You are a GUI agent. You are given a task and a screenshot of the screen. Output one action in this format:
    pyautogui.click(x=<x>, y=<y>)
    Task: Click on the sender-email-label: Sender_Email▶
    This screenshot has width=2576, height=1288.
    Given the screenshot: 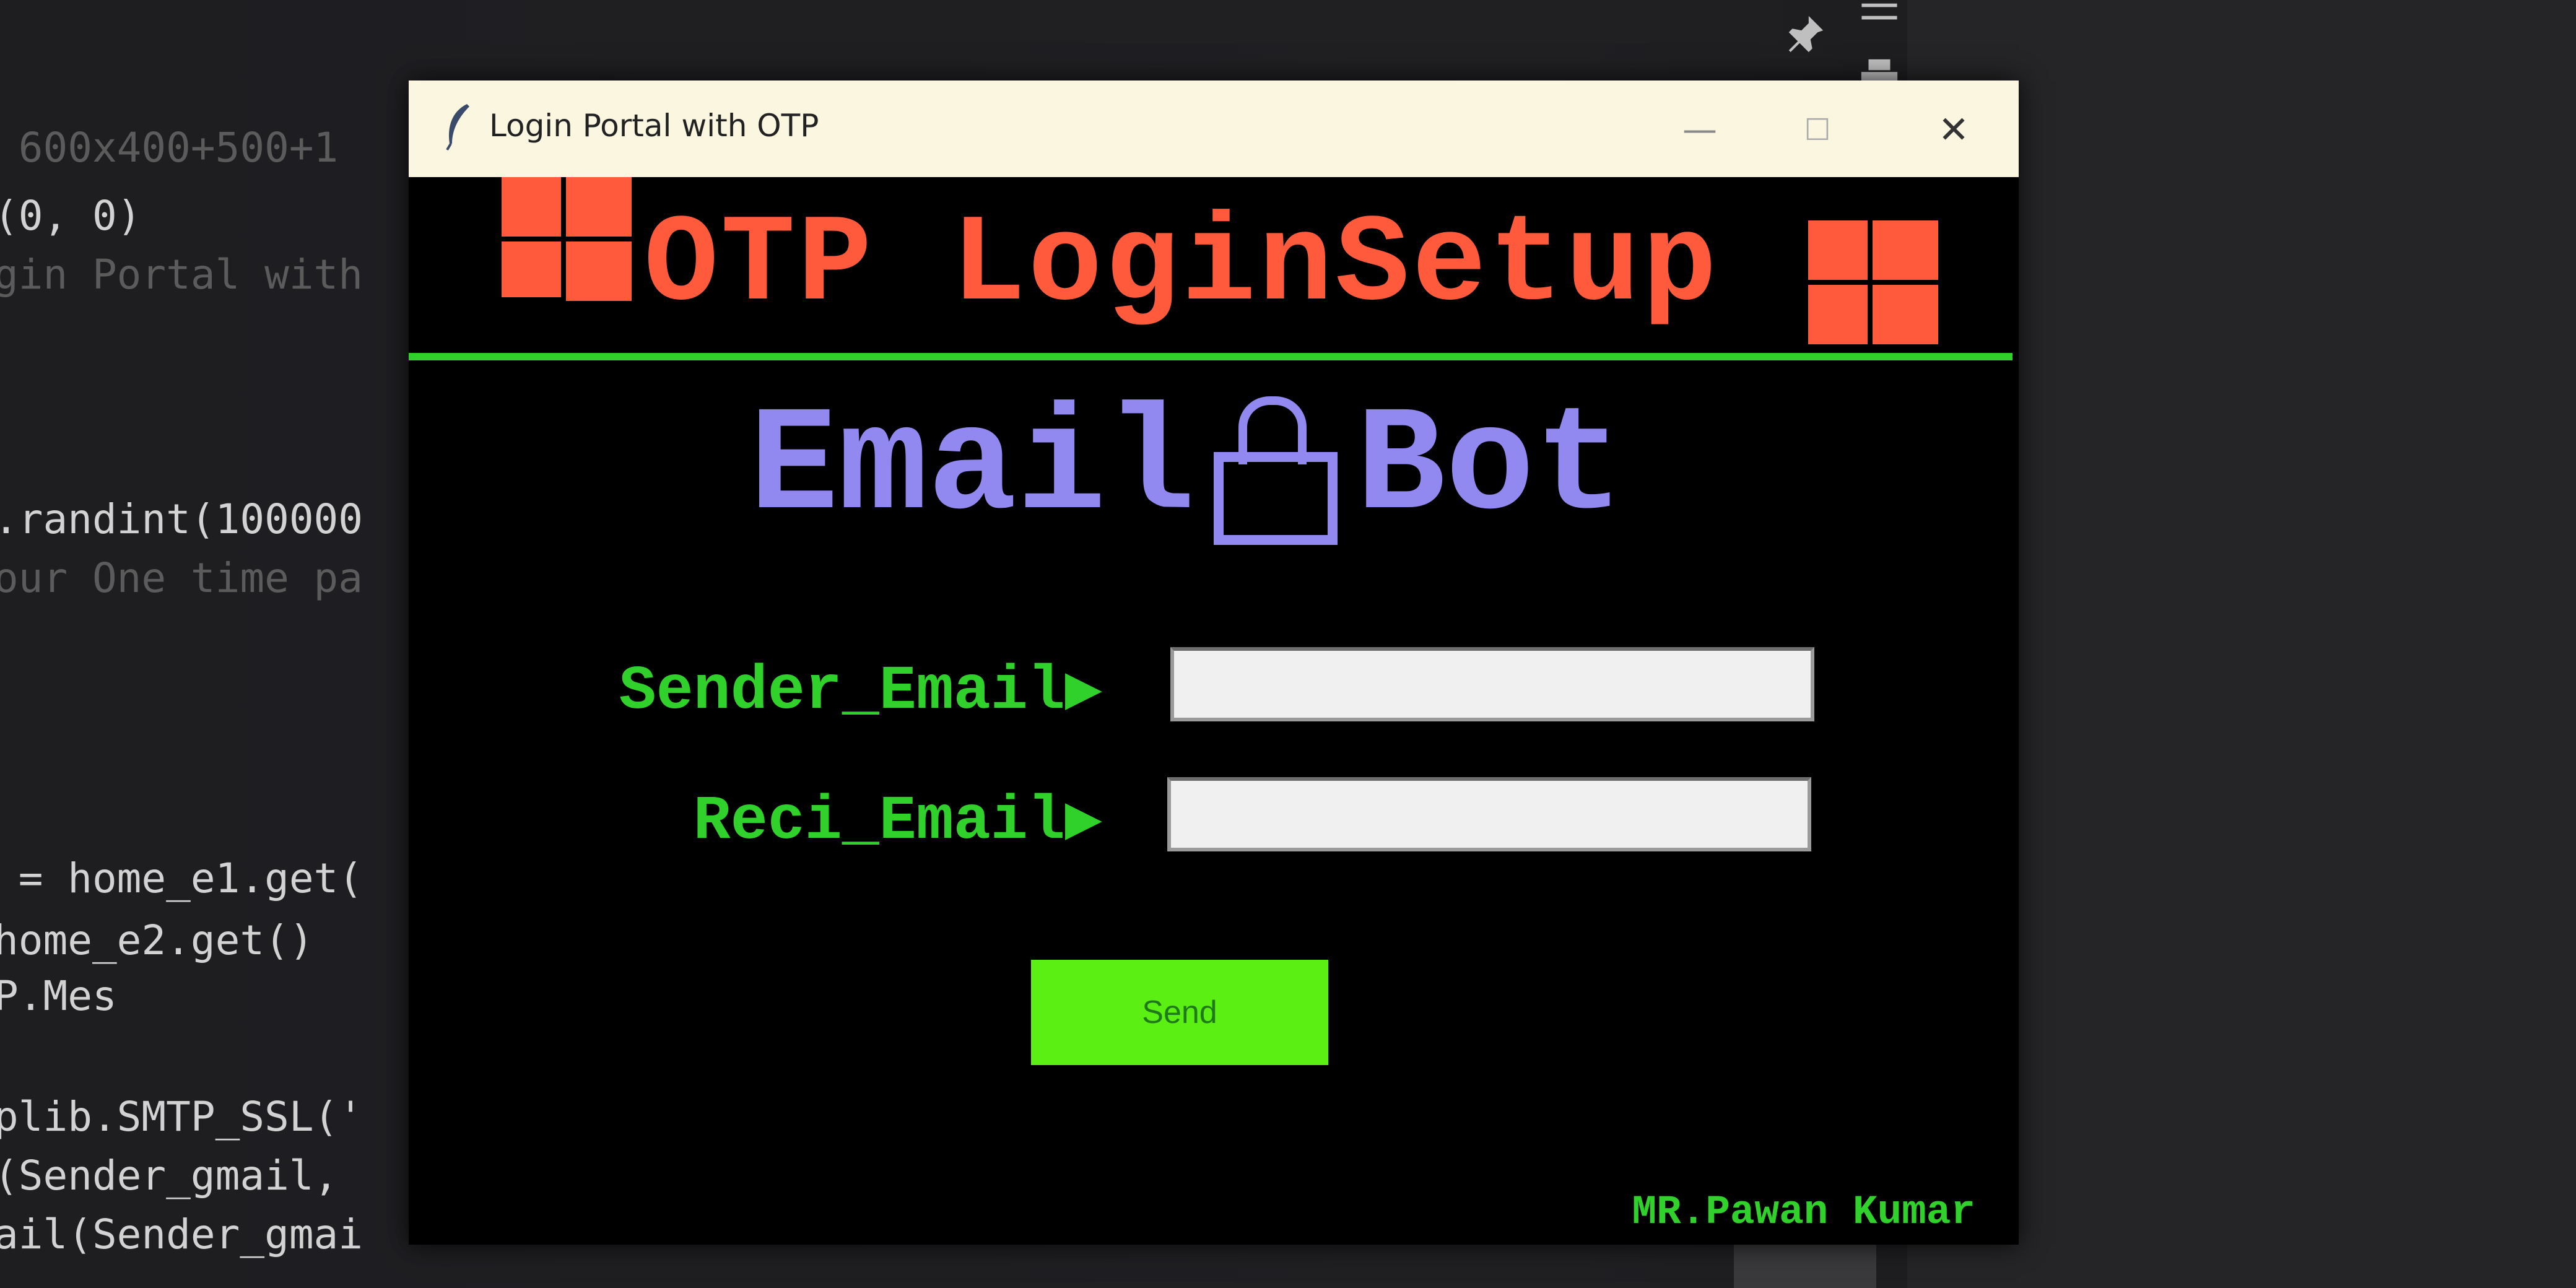 What is the action you would take?
    pyautogui.click(x=860, y=692)
    